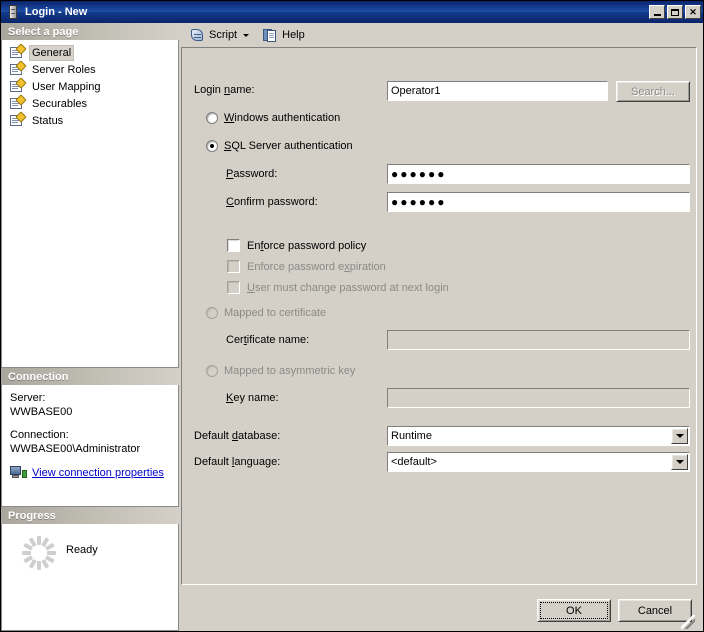 This screenshot has height=632, width=704. I want to click on window-controls, so click(675, 12).